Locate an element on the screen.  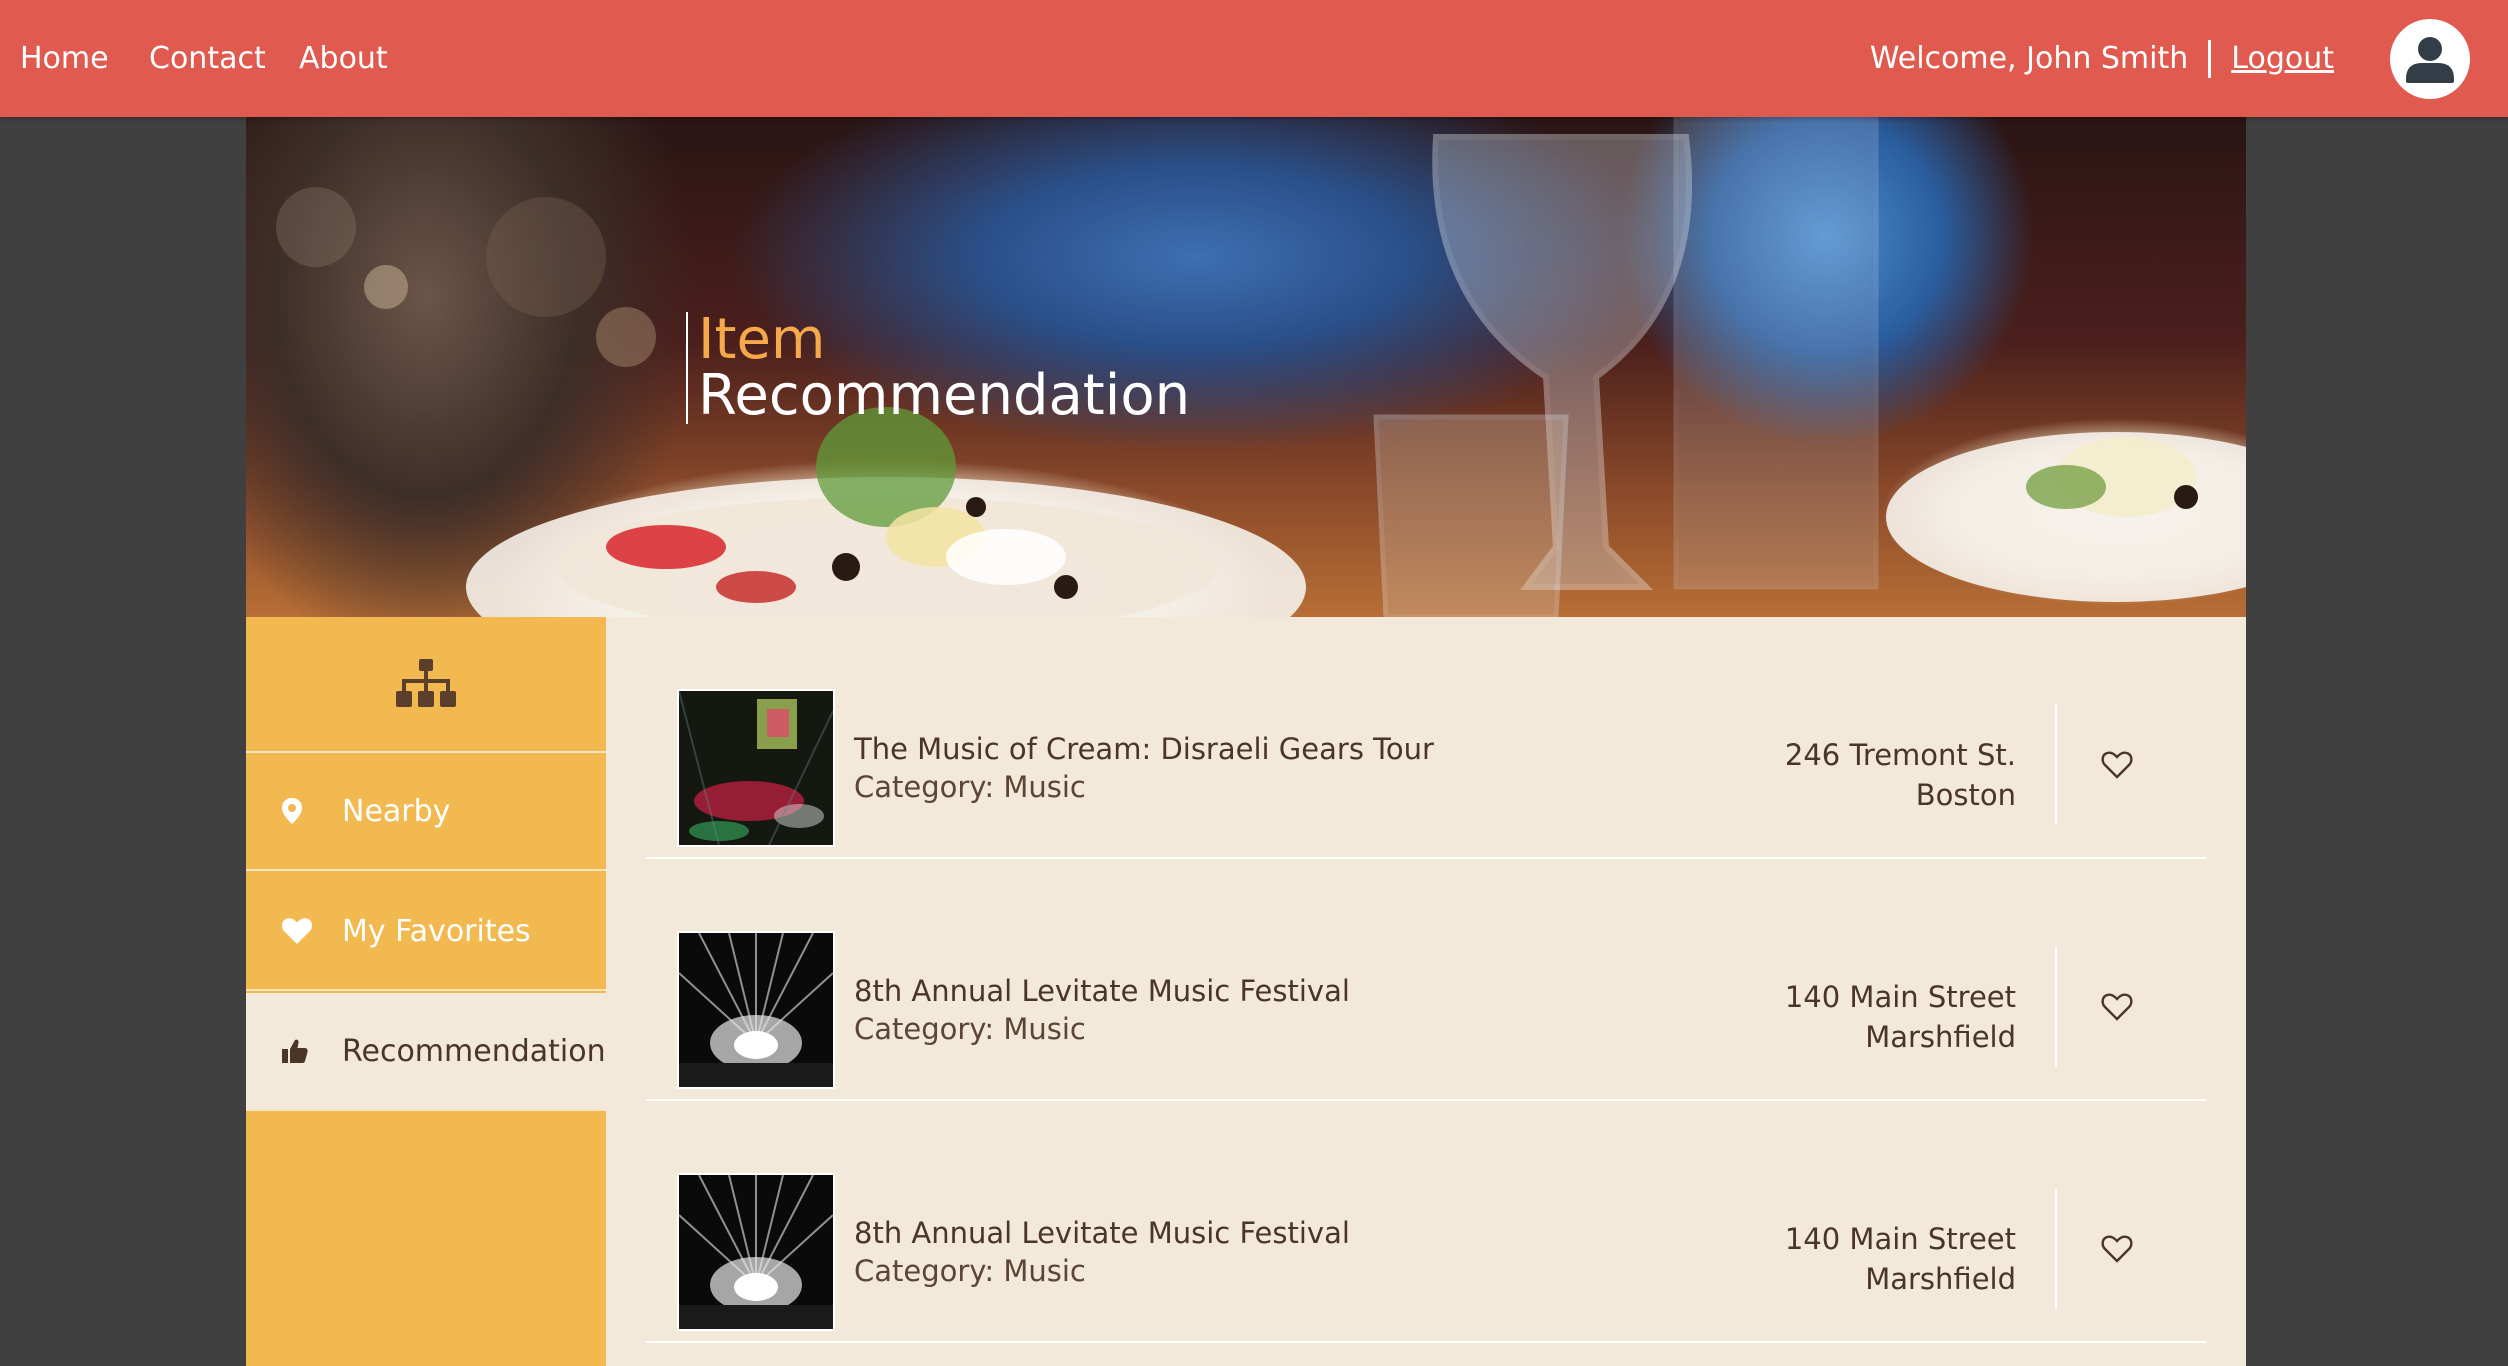
sidebar-header is located at coordinates (426, 685).